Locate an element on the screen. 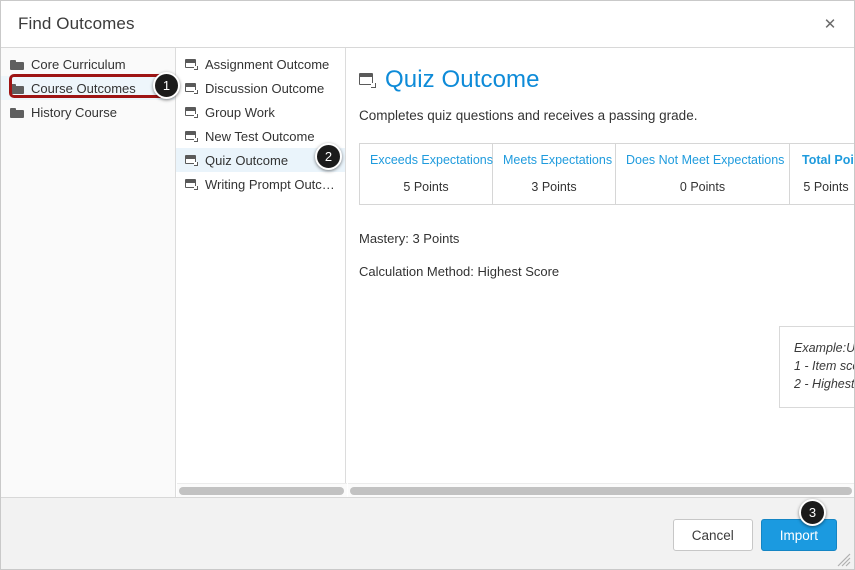 Image resolution: width=855 pixels, height=570 pixels. directory-item-label: Course Outcomes is located at coordinates (83, 88).